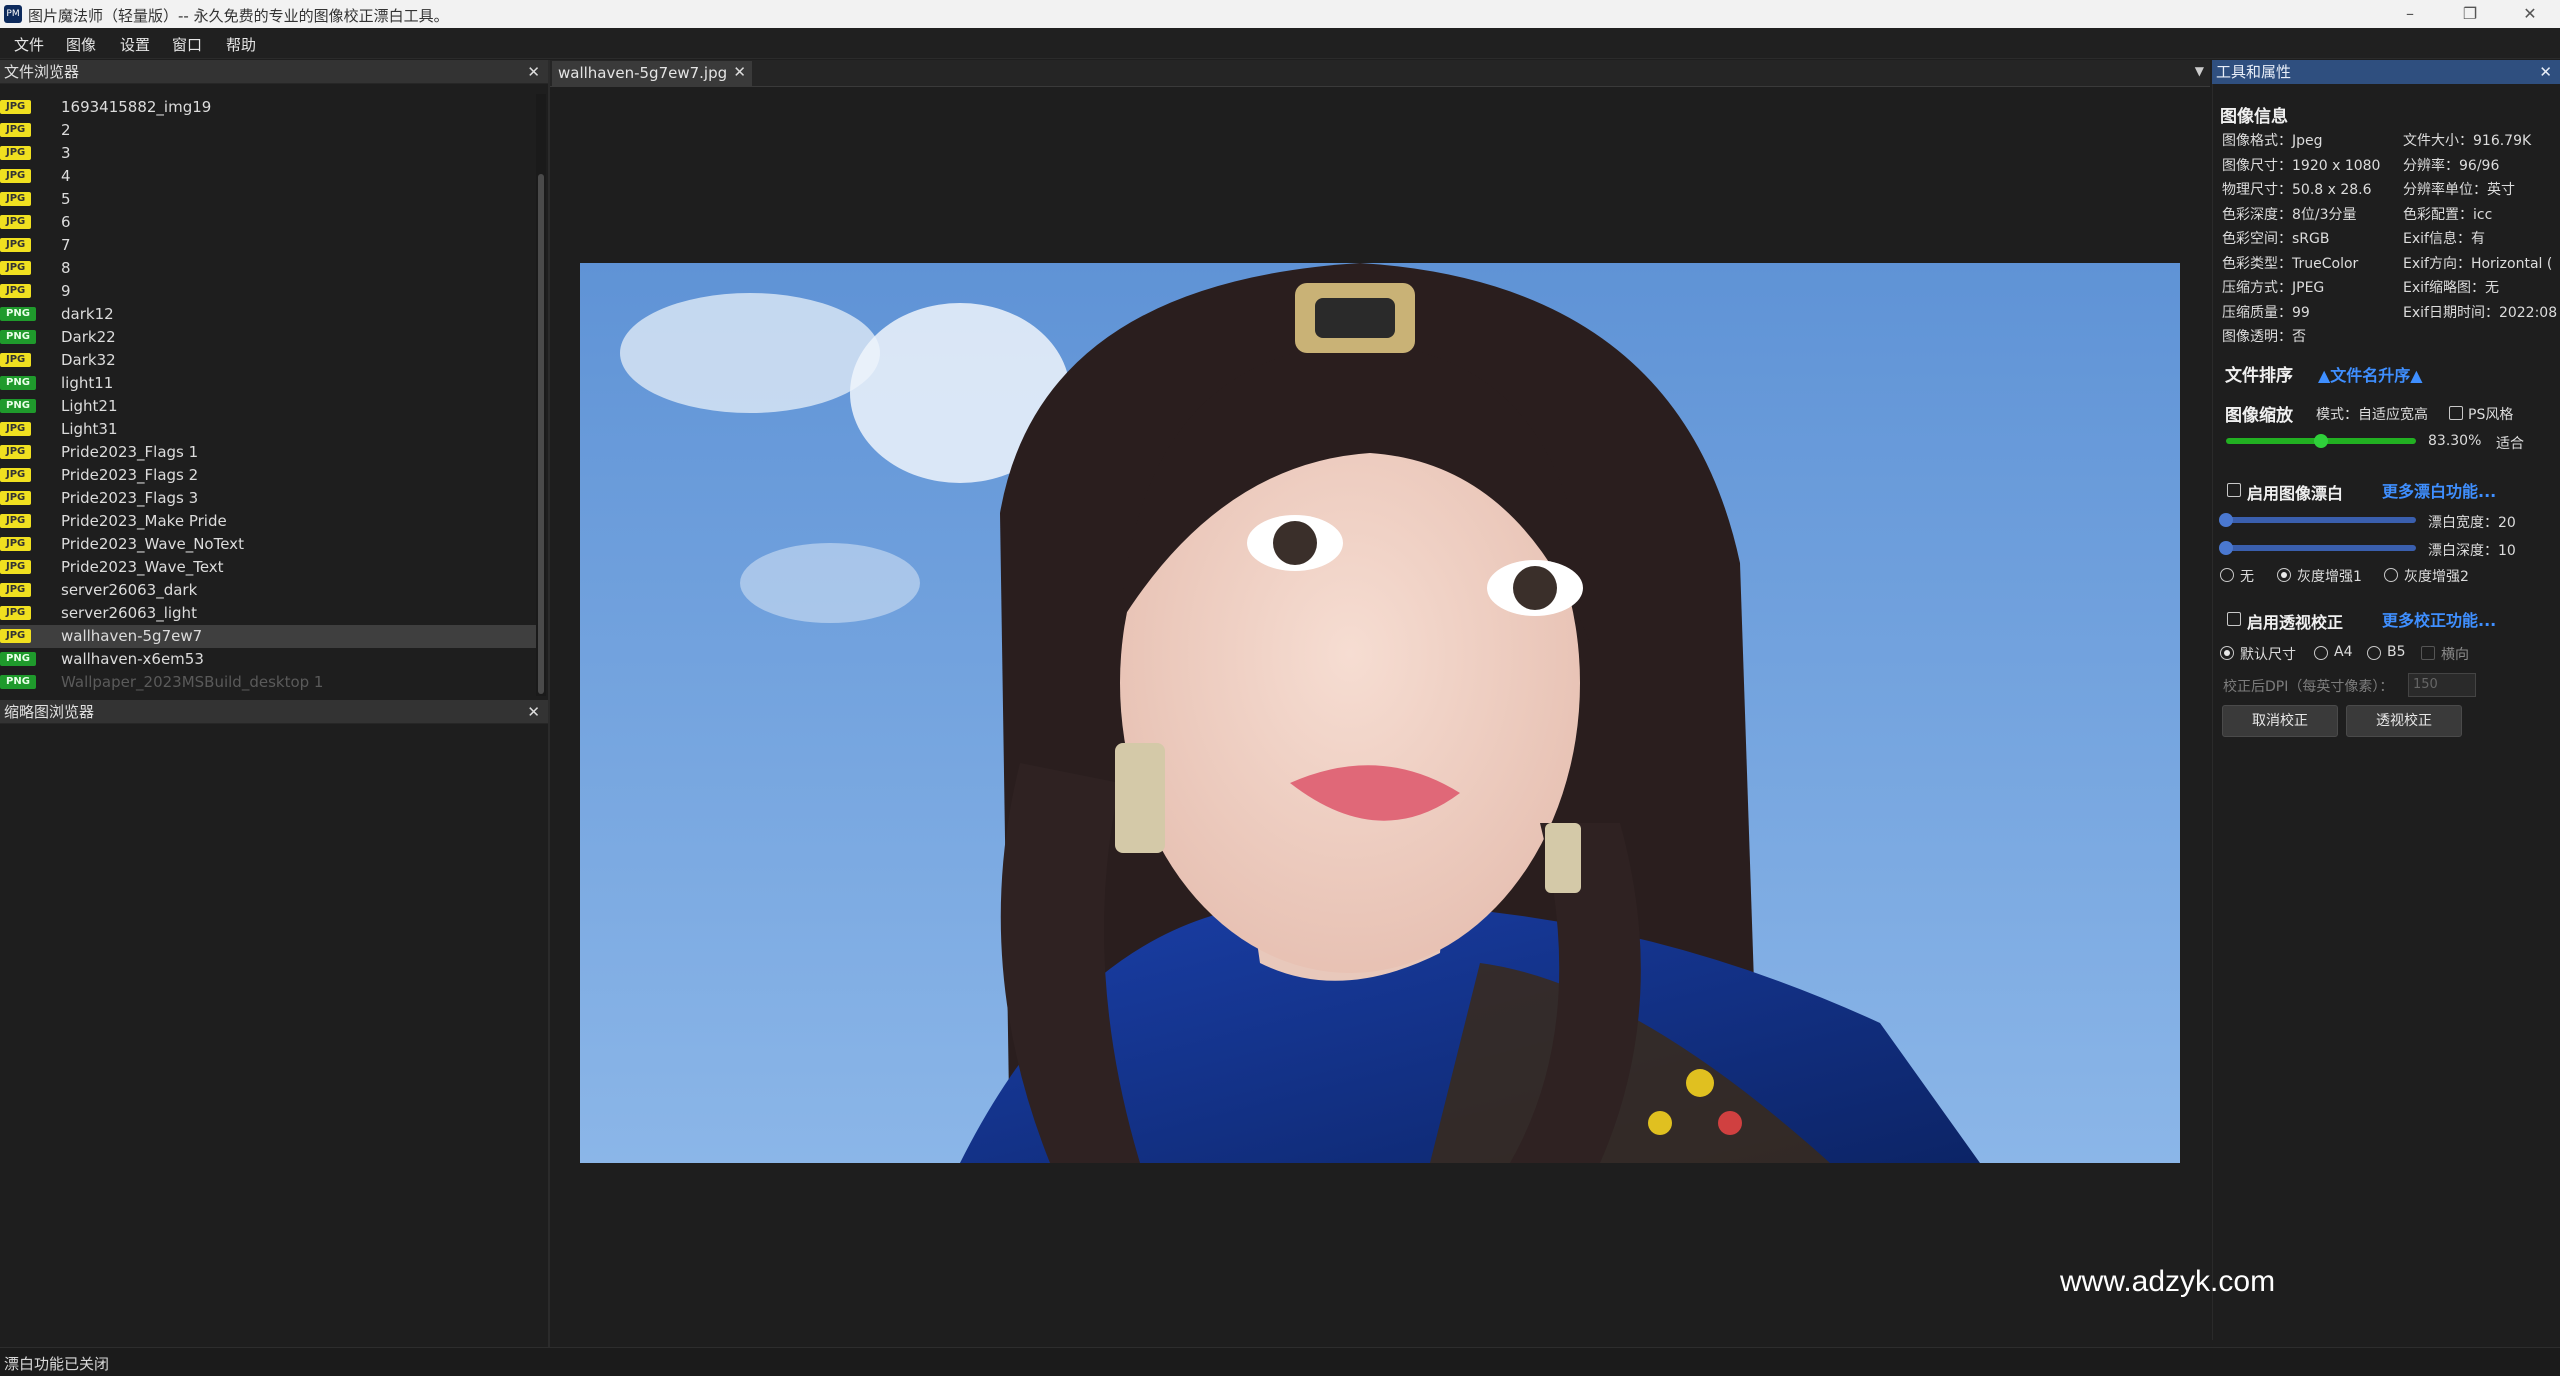 This screenshot has height=1376, width=2560. I want to click on tab-wallhaven: wallhaven-5g7ew7.jpg ✕, so click(652, 73).